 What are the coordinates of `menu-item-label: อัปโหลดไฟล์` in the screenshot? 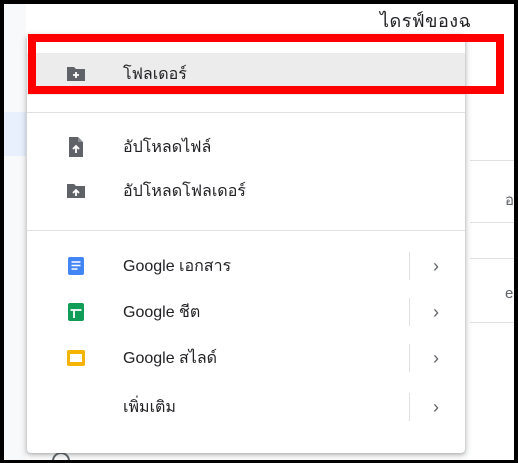 It's located at (167, 147).